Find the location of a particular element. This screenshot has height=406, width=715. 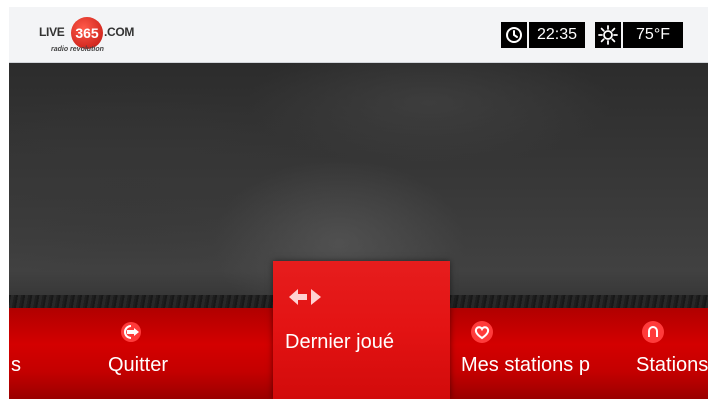

logo-tagline: radio revolution is located at coordinates (77, 49).